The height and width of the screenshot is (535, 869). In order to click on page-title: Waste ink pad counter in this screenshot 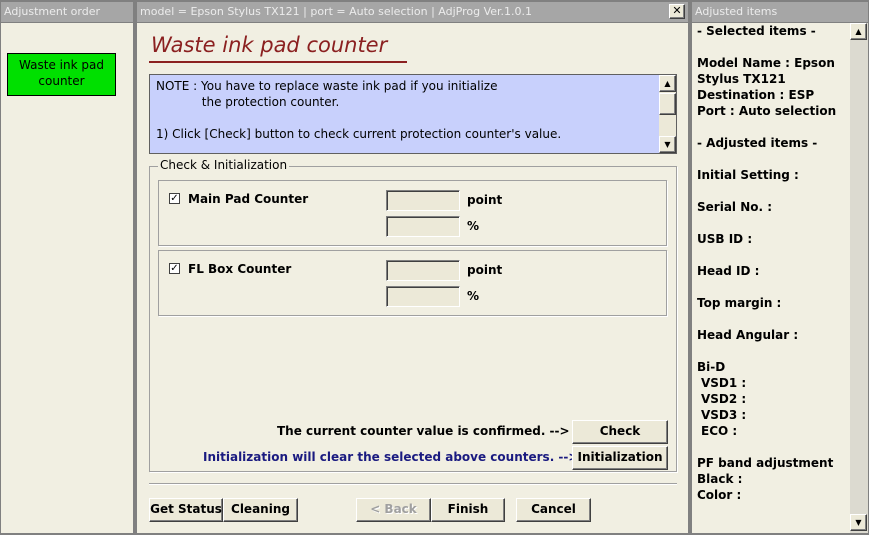, I will do `click(269, 45)`.